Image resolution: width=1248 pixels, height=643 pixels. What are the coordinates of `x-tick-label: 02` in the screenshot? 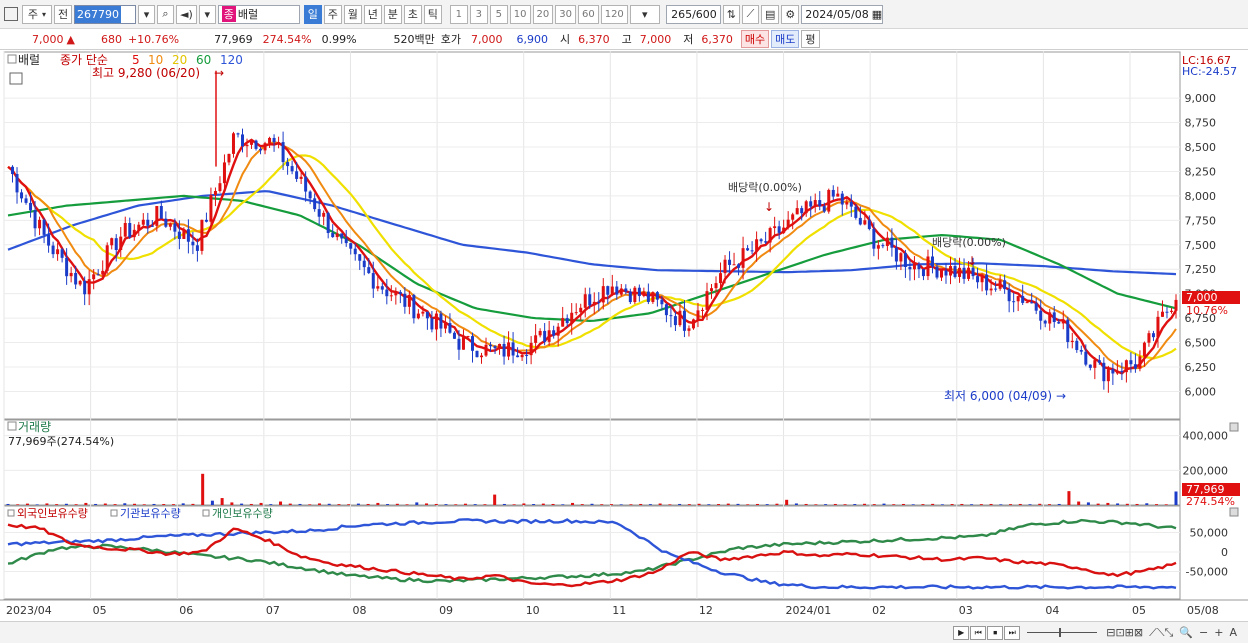 It's located at (879, 610).